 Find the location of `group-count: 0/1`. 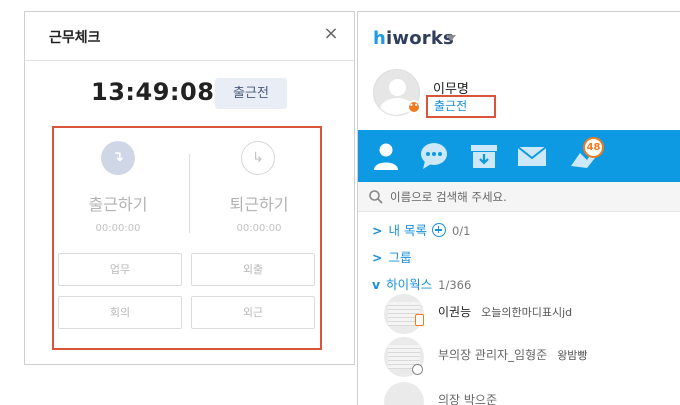

group-count: 0/1 is located at coordinates (461, 231).